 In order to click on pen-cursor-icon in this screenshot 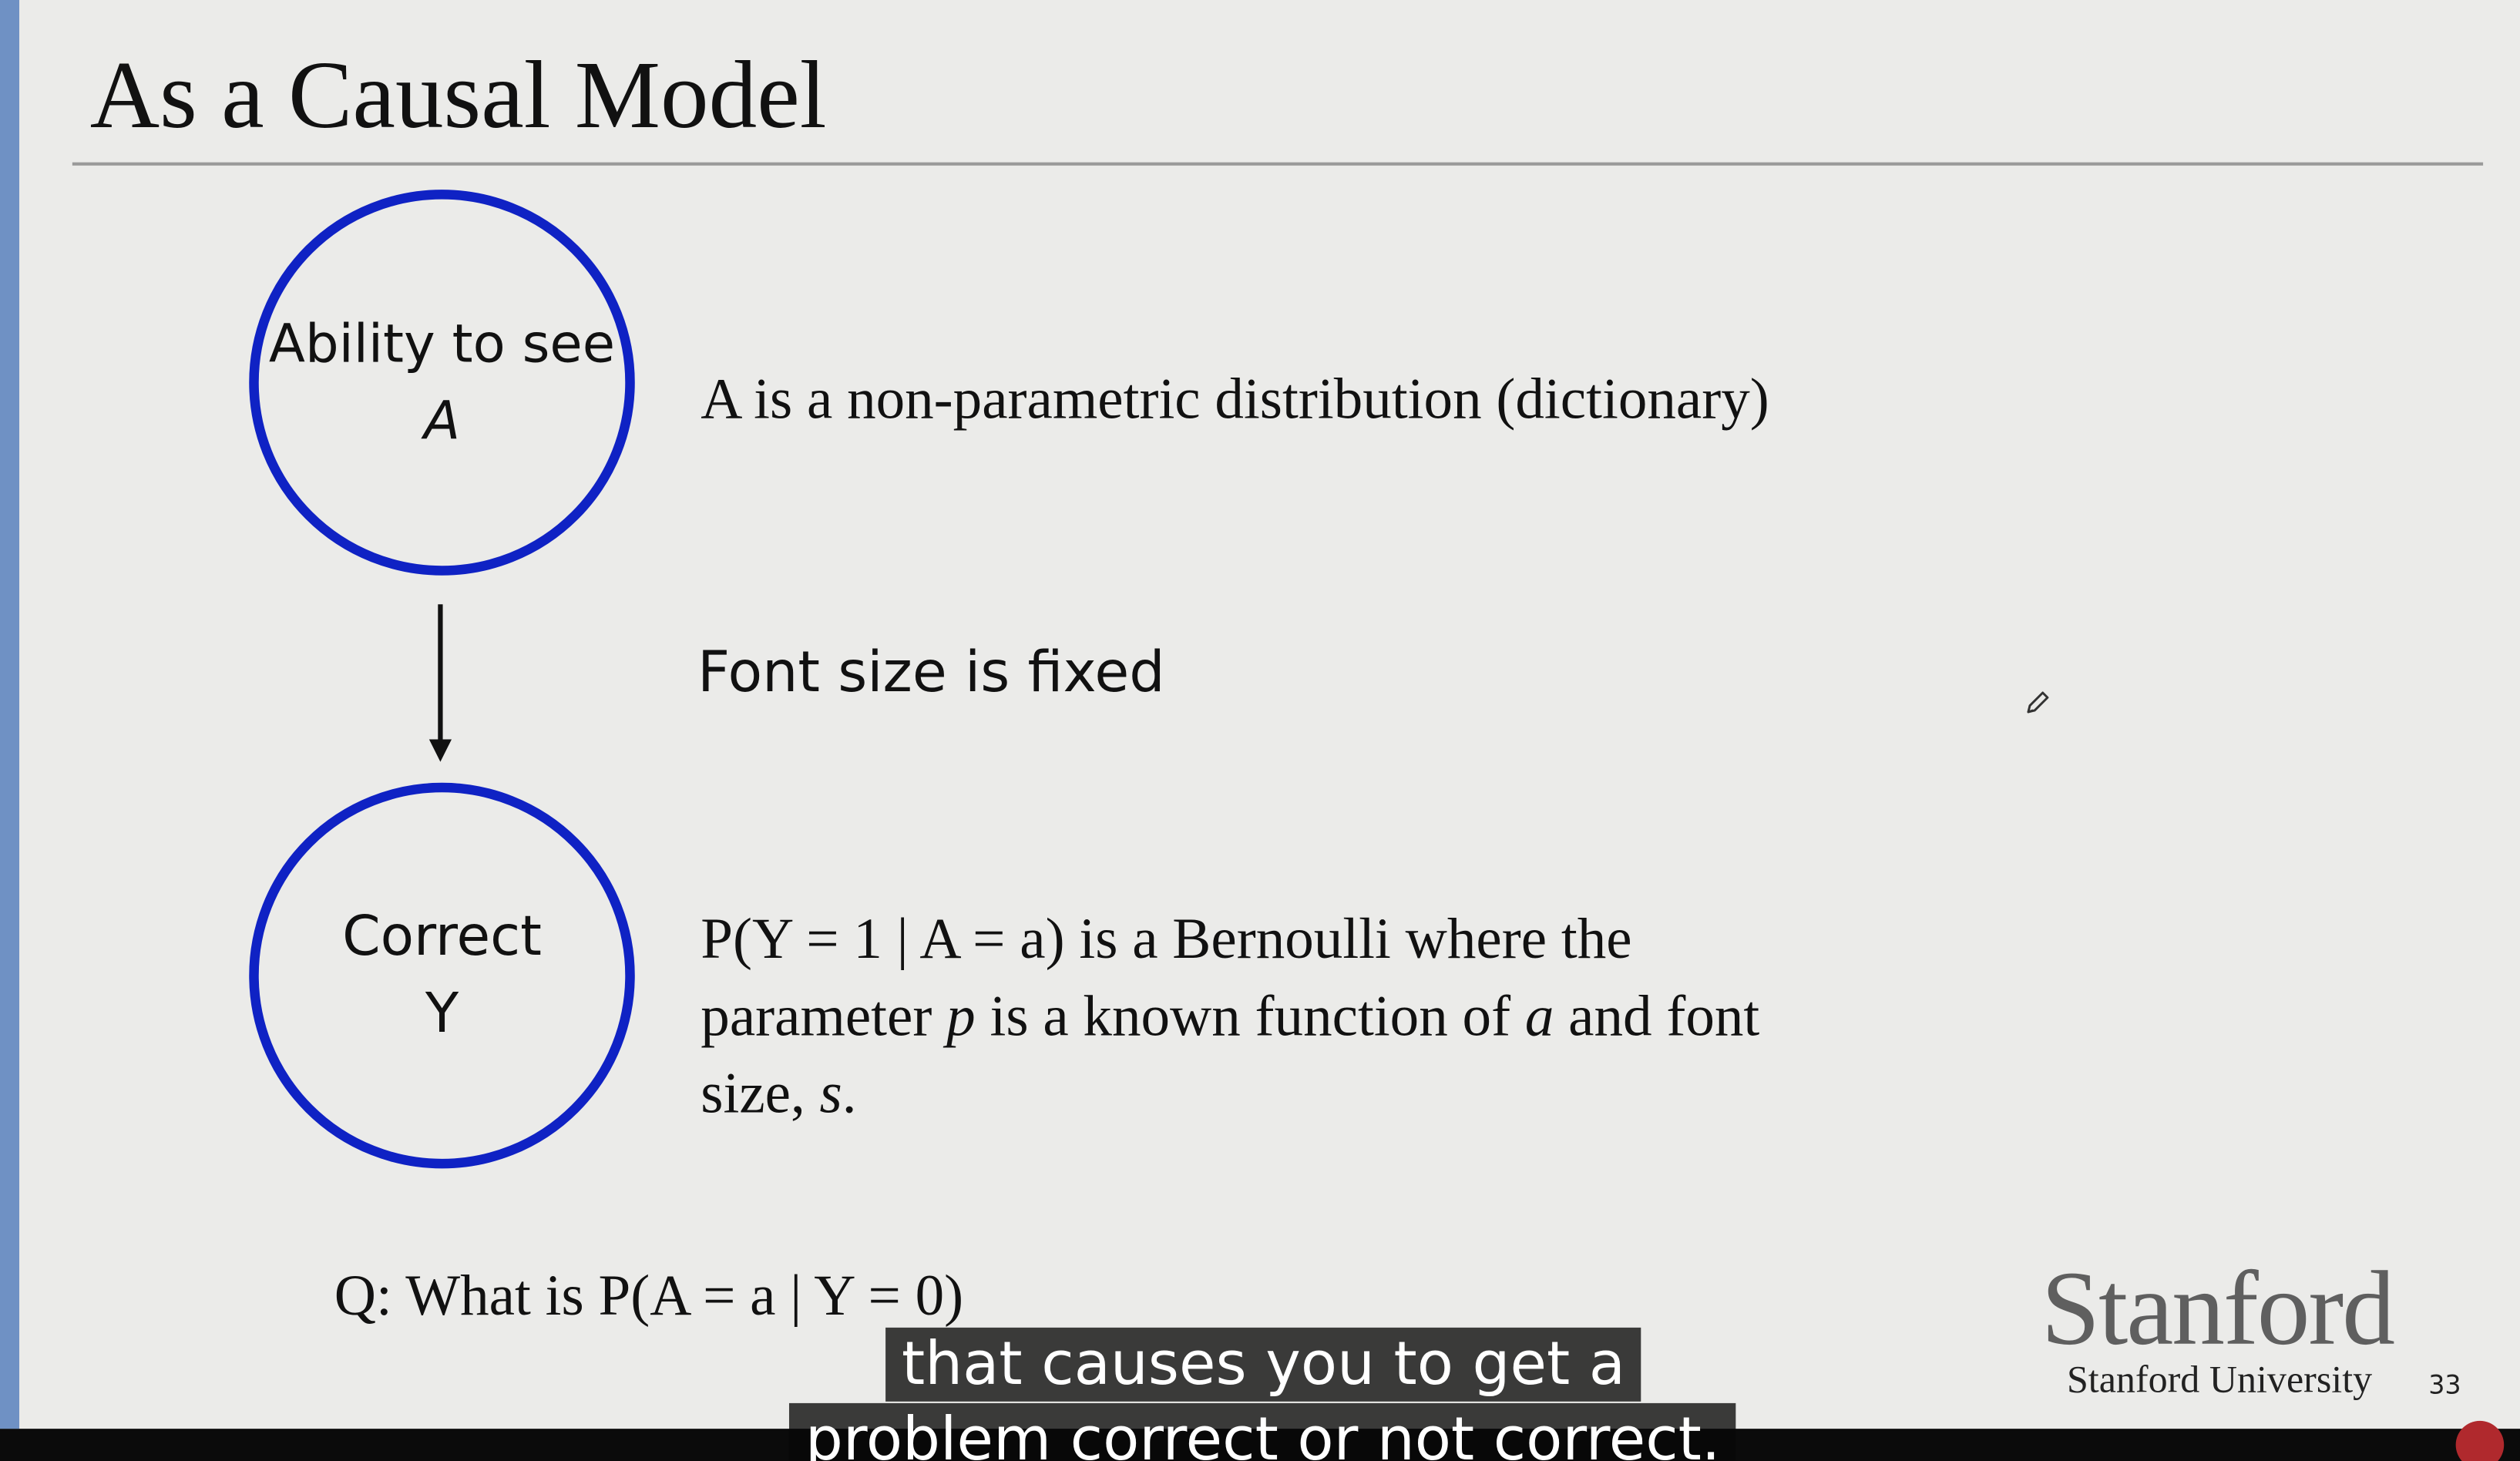, I will do `click(2038, 702)`.